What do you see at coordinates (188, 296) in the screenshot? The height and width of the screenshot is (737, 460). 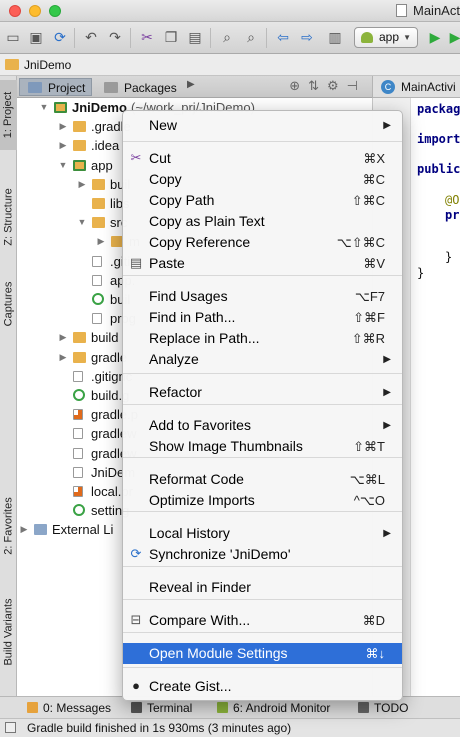 I see `menu-item-label: Find Usages` at bounding box center [188, 296].